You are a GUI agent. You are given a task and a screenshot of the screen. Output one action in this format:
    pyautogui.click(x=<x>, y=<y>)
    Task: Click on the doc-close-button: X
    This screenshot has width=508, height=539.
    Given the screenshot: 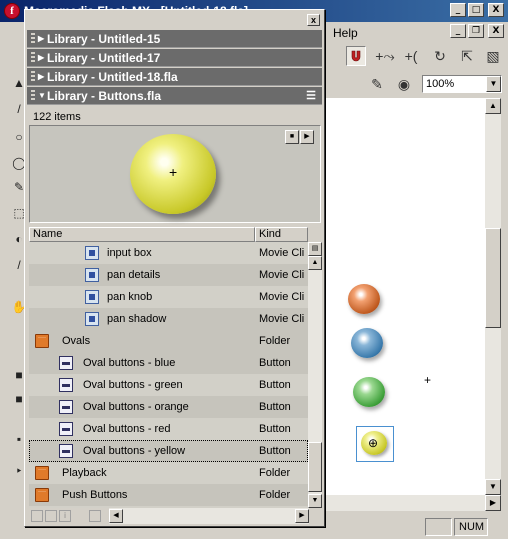 What is the action you would take?
    pyautogui.click(x=496, y=31)
    